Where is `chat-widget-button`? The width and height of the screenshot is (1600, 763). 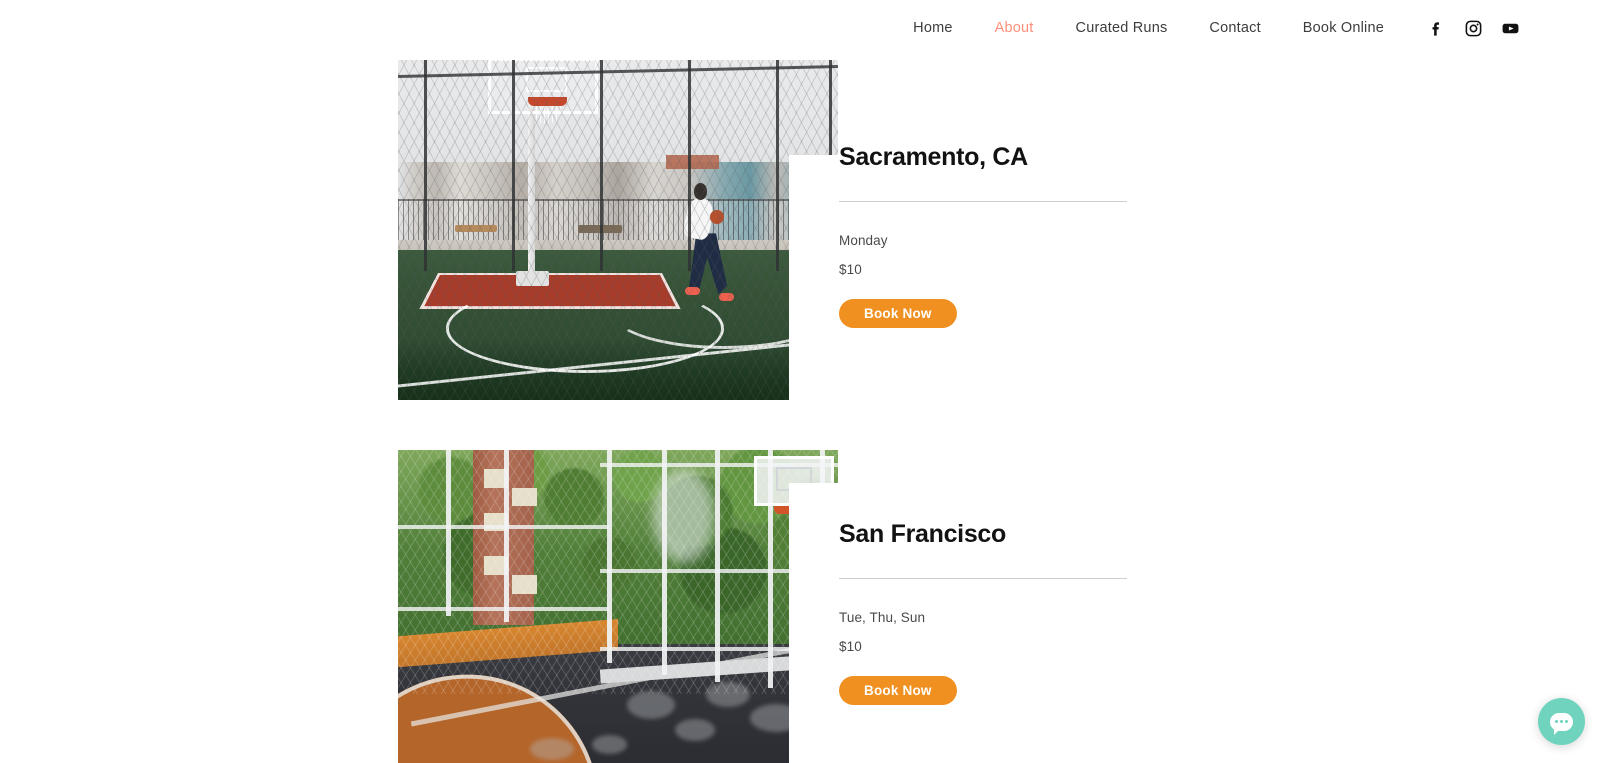 chat-widget-button is located at coordinates (1561, 721).